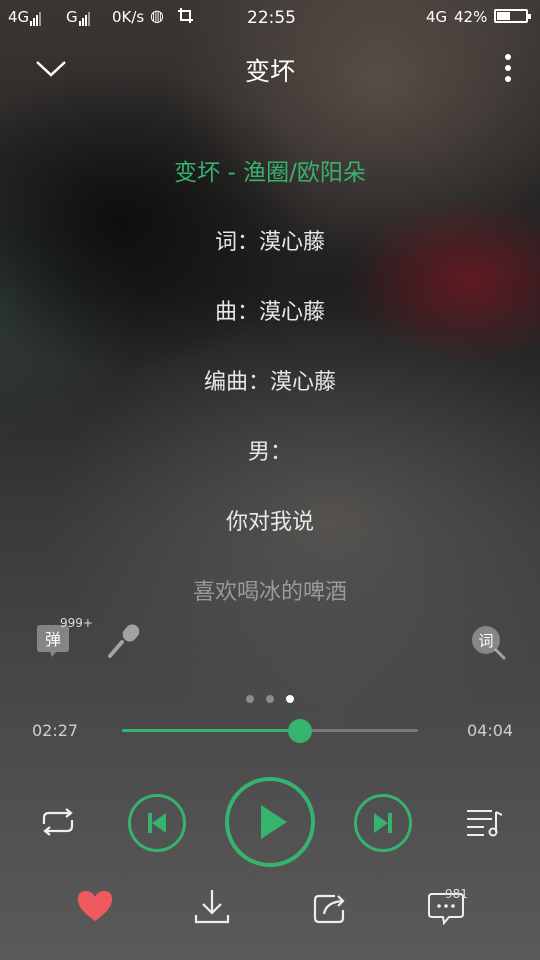 This screenshot has width=540, height=960. I want to click on next-button, so click(383, 823).